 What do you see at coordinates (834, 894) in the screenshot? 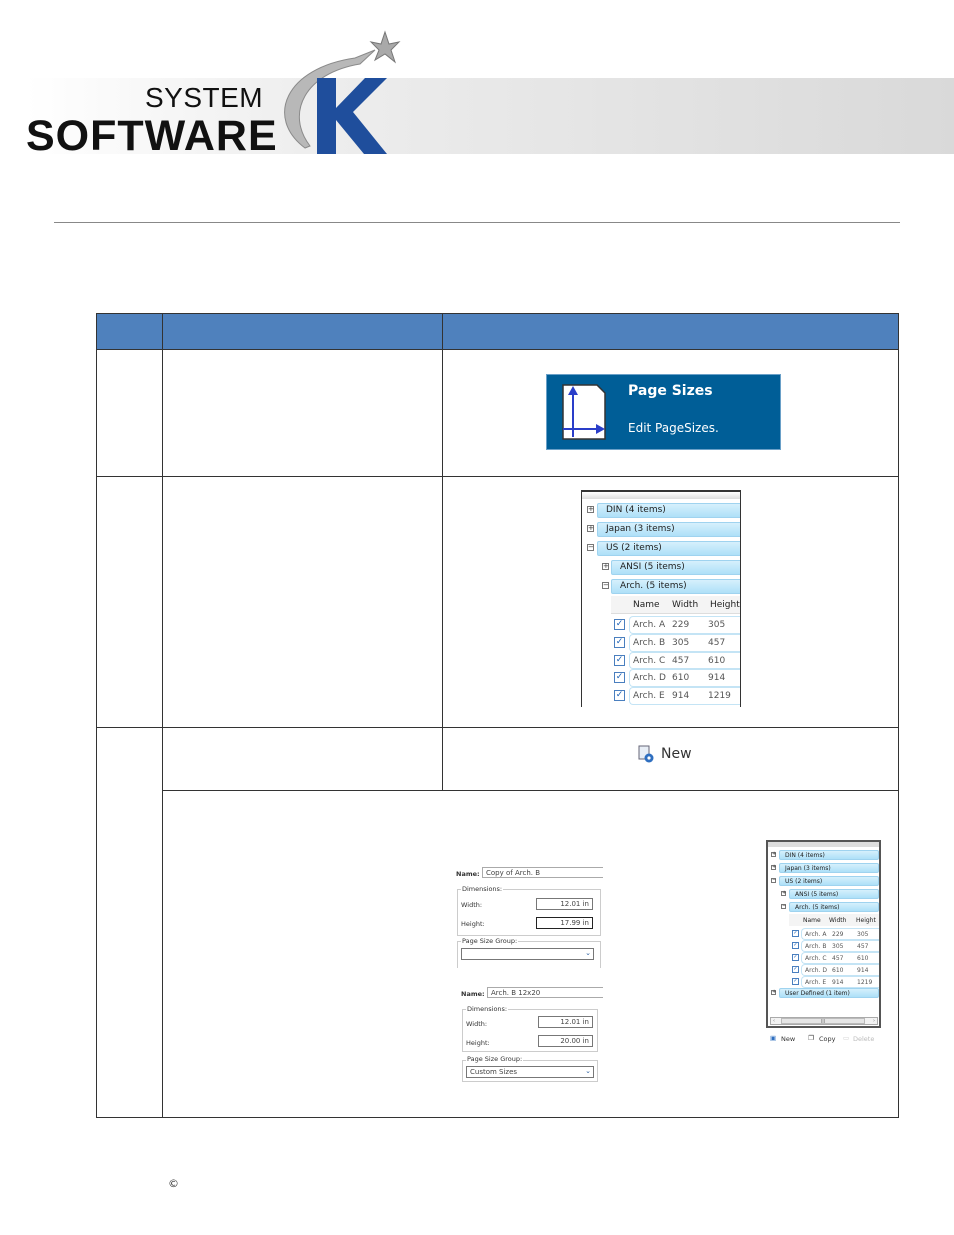
I see `tree-group: ANSI (5 items)` at bounding box center [834, 894].